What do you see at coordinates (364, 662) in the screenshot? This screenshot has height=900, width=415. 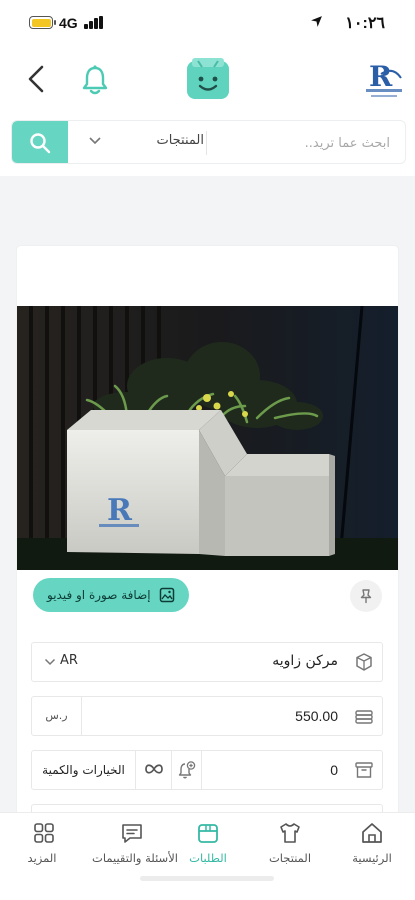 I see `box-icon` at bounding box center [364, 662].